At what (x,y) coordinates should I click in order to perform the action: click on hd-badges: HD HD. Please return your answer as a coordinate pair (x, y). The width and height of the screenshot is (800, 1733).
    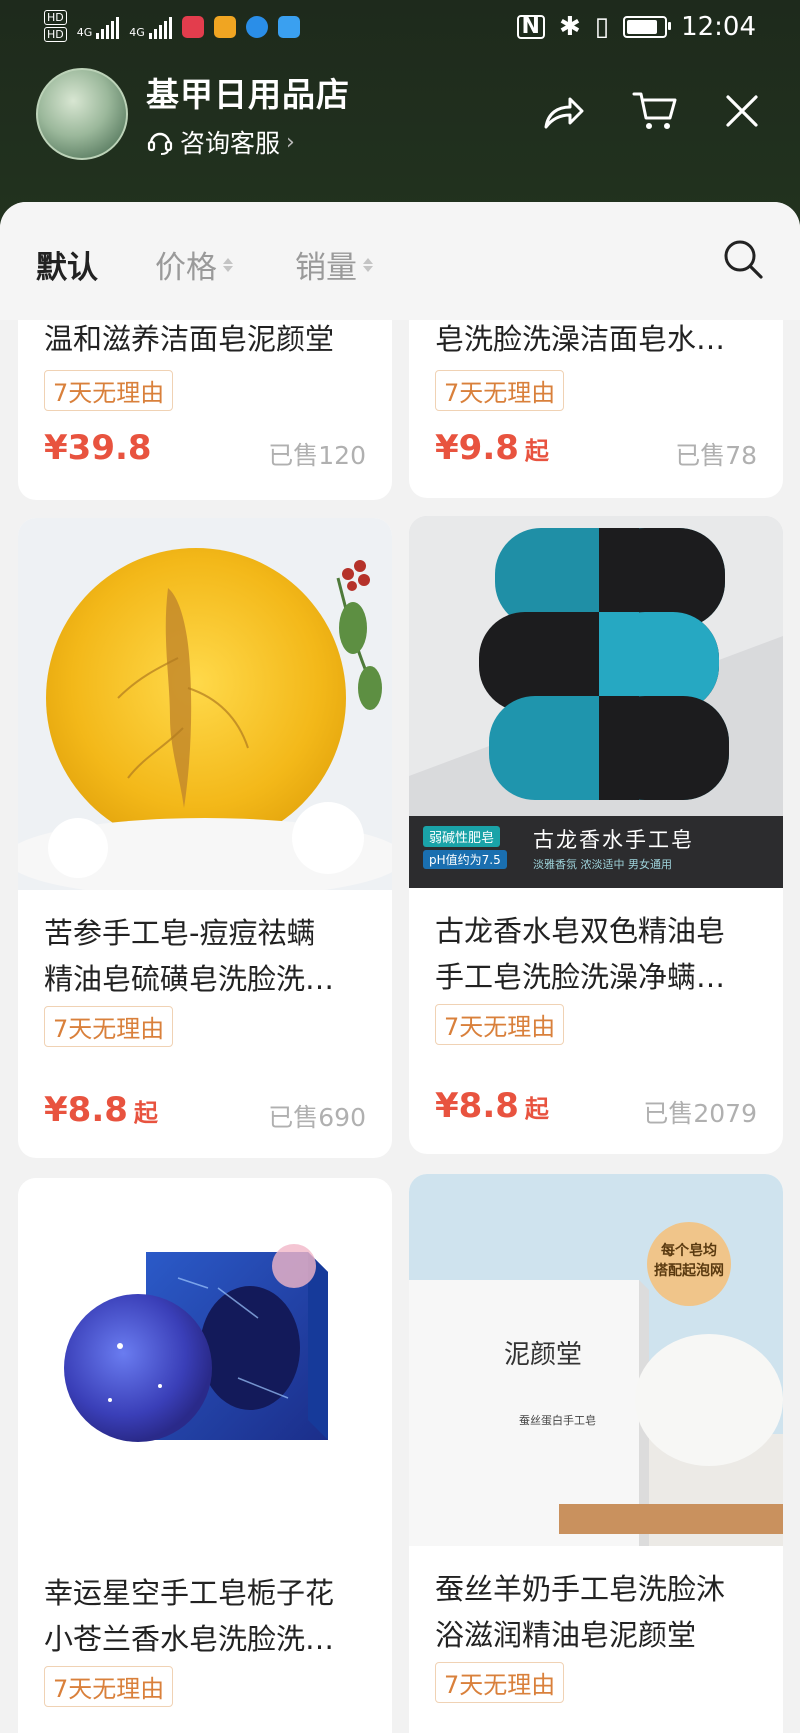
    Looking at the image, I should click on (55, 27).